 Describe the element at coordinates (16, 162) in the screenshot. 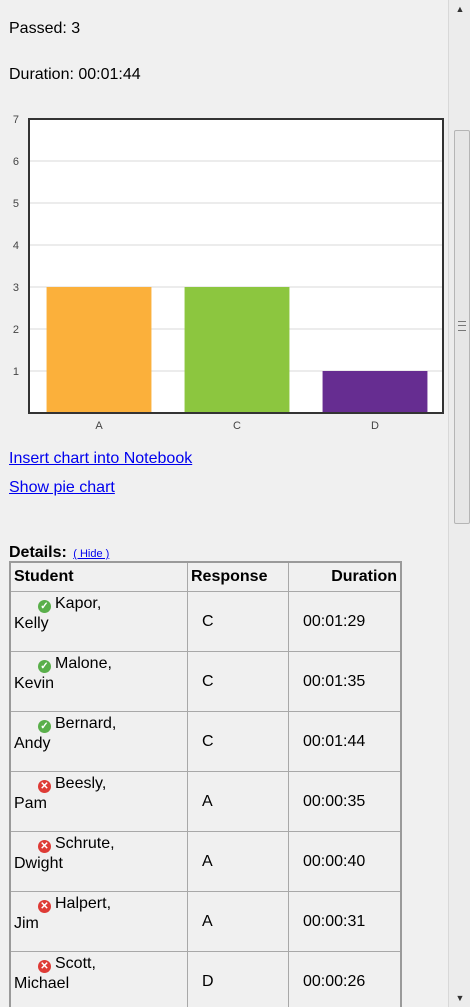

I see `y-tick-label: 6` at that location.